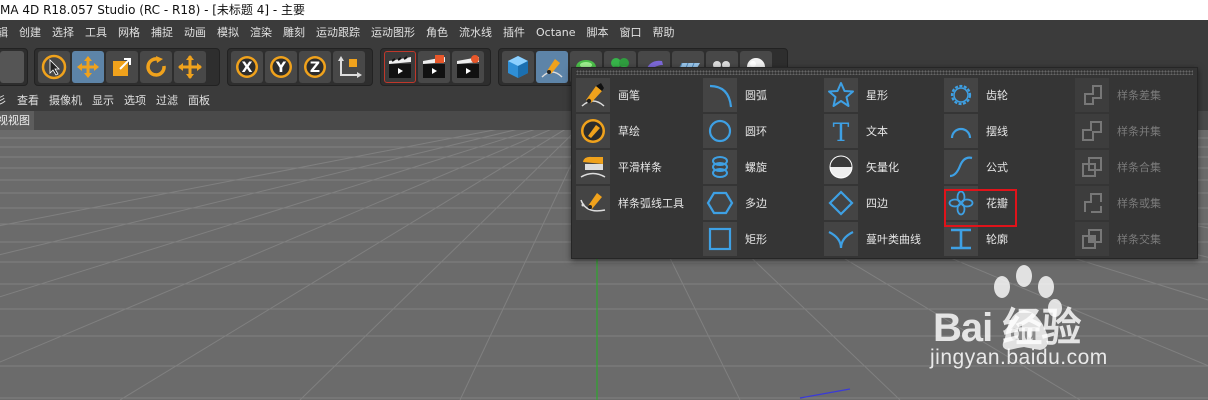 Image resolution: width=1208 pixels, height=400 pixels. I want to click on rotate-icon, so click(156, 67).